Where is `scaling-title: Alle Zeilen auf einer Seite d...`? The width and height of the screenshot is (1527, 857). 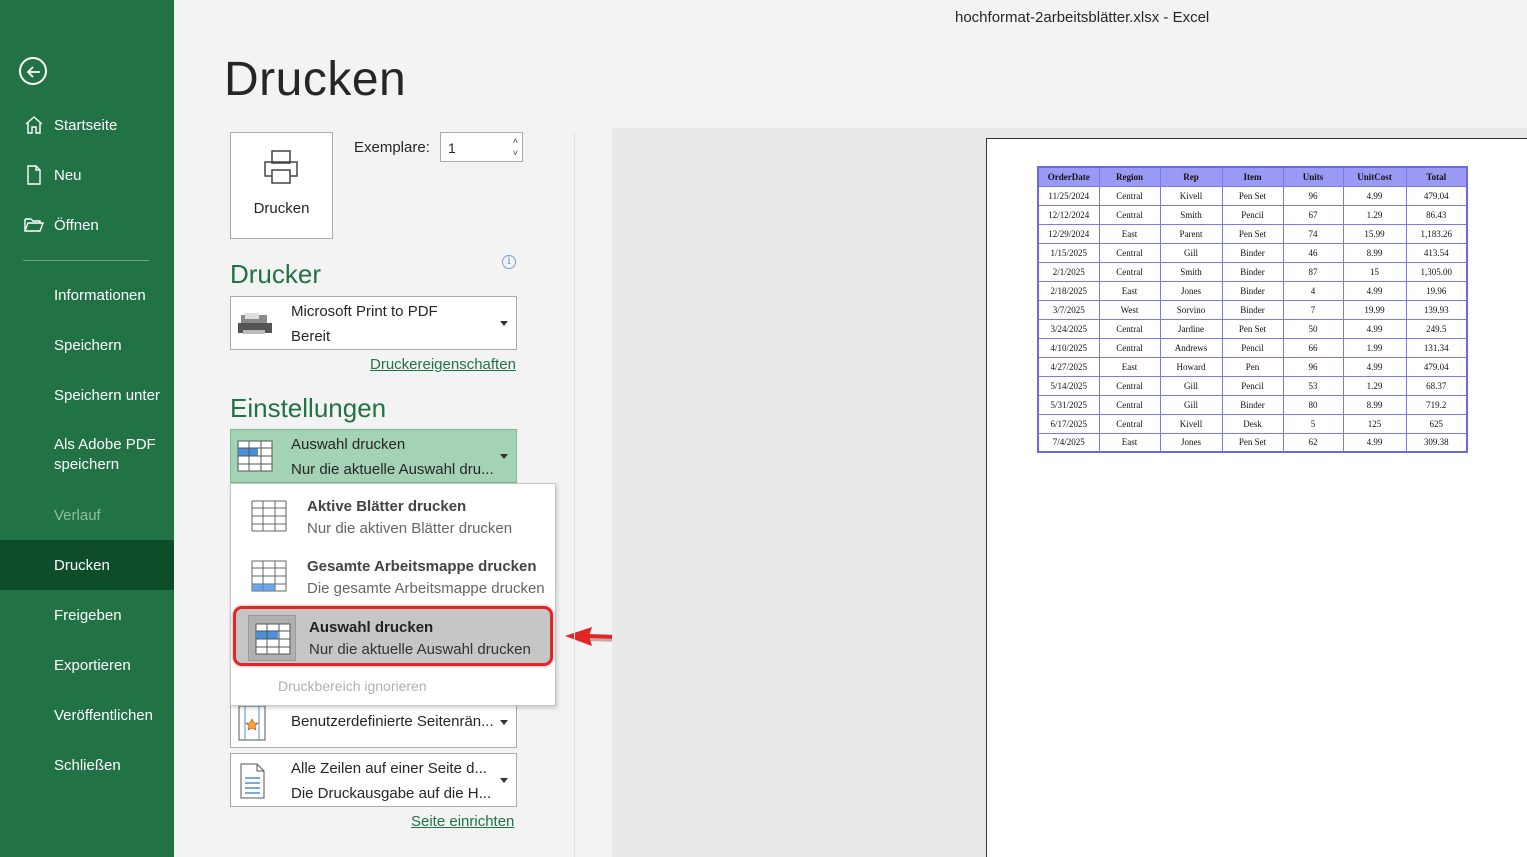
scaling-title: Alle Zeilen auf einer Seite d... is located at coordinates (389, 768).